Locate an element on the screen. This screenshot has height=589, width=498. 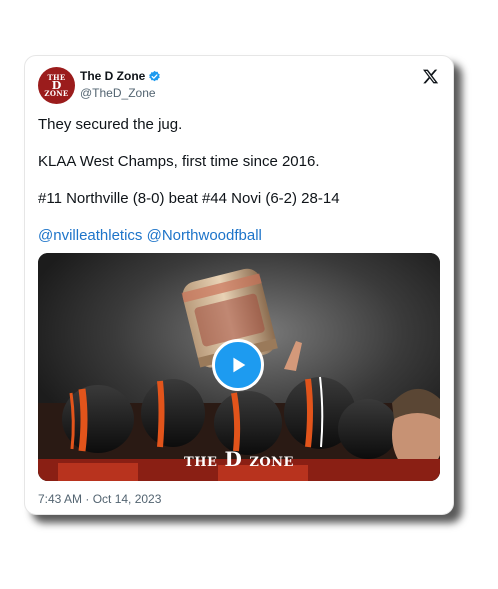
watermark-text-the: THE is located at coordinates (201, 462).